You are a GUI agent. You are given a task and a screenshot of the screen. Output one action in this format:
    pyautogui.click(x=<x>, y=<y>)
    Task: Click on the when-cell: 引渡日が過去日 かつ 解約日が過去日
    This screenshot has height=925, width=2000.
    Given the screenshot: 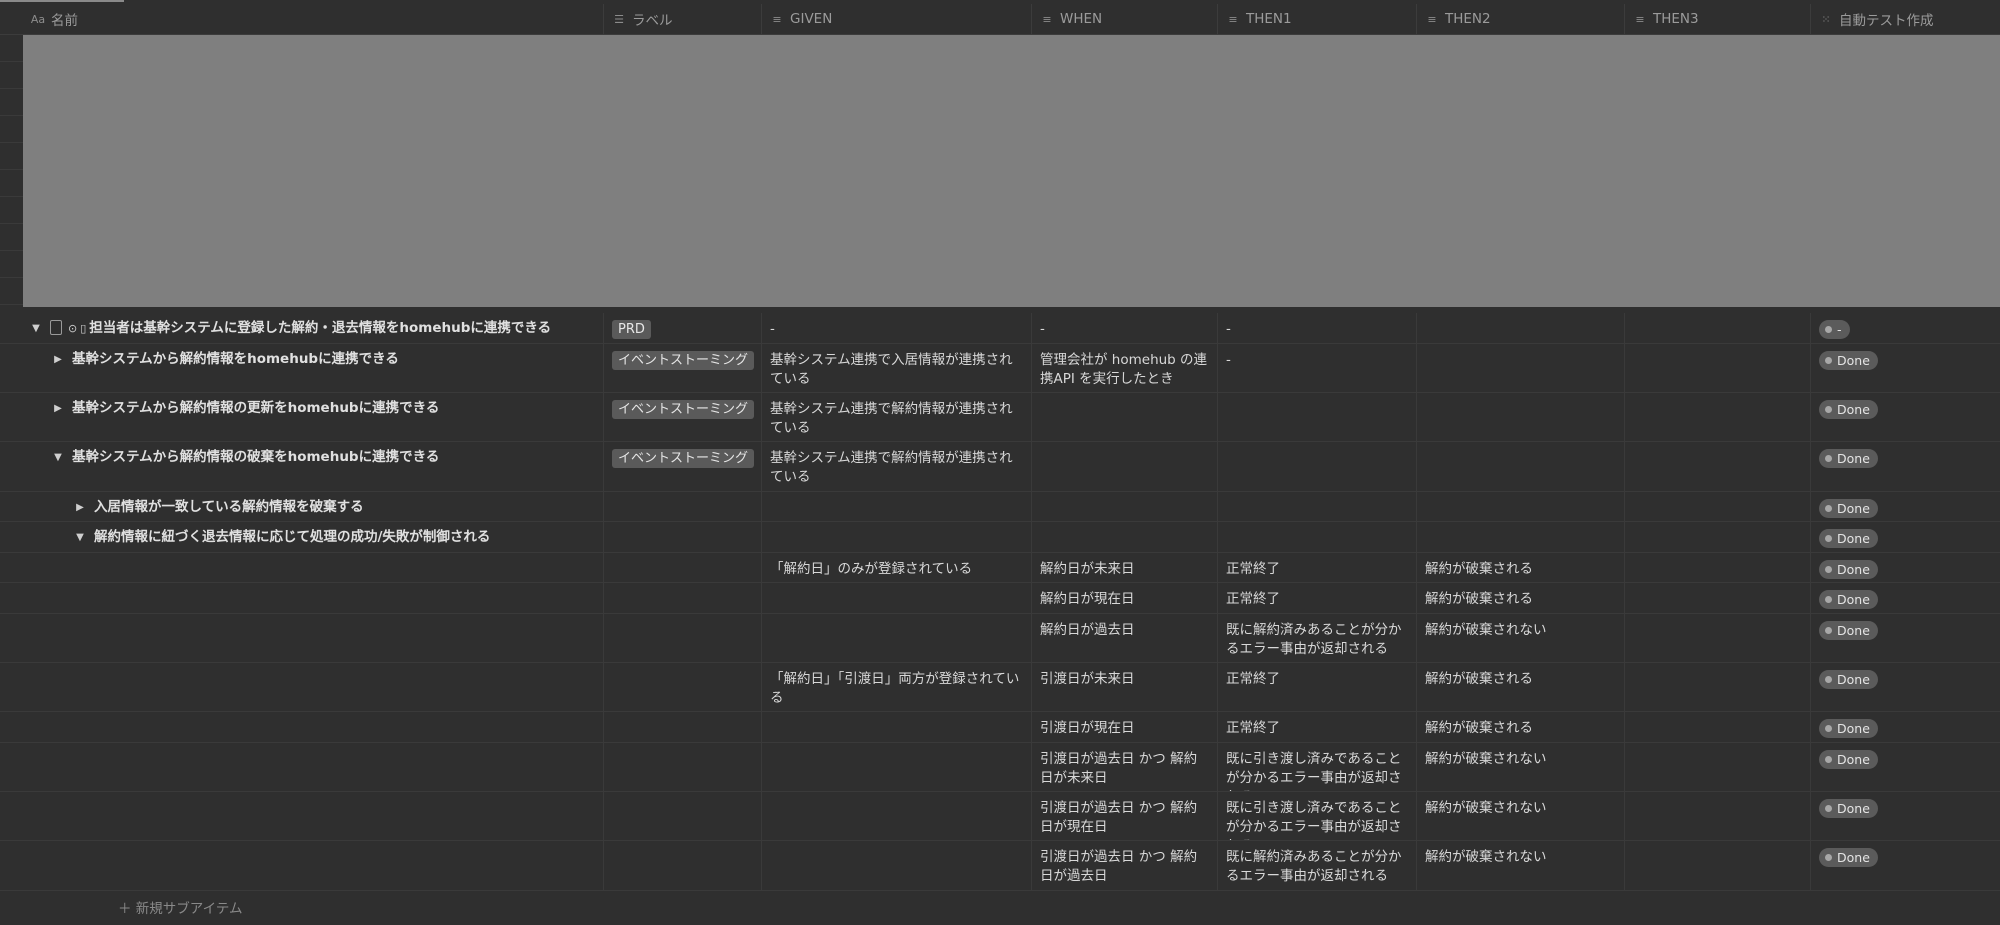 What is the action you would take?
    pyautogui.click(x=1125, y=865)
    